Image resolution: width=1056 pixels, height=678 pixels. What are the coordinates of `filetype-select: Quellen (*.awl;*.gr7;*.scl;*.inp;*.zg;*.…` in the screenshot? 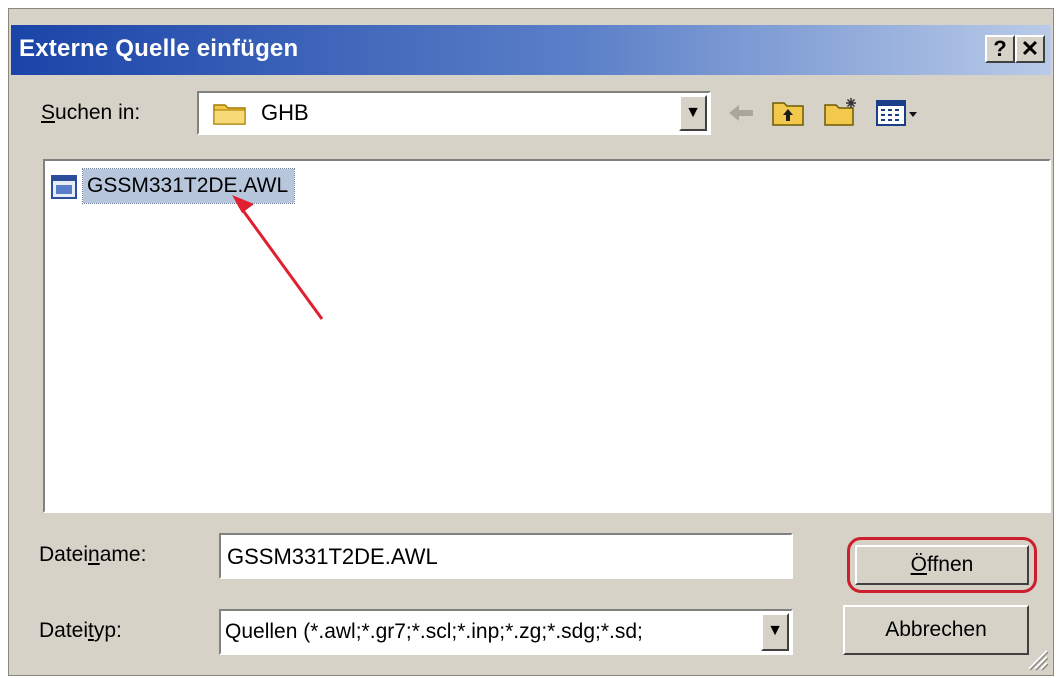 It's located at (506, 632).